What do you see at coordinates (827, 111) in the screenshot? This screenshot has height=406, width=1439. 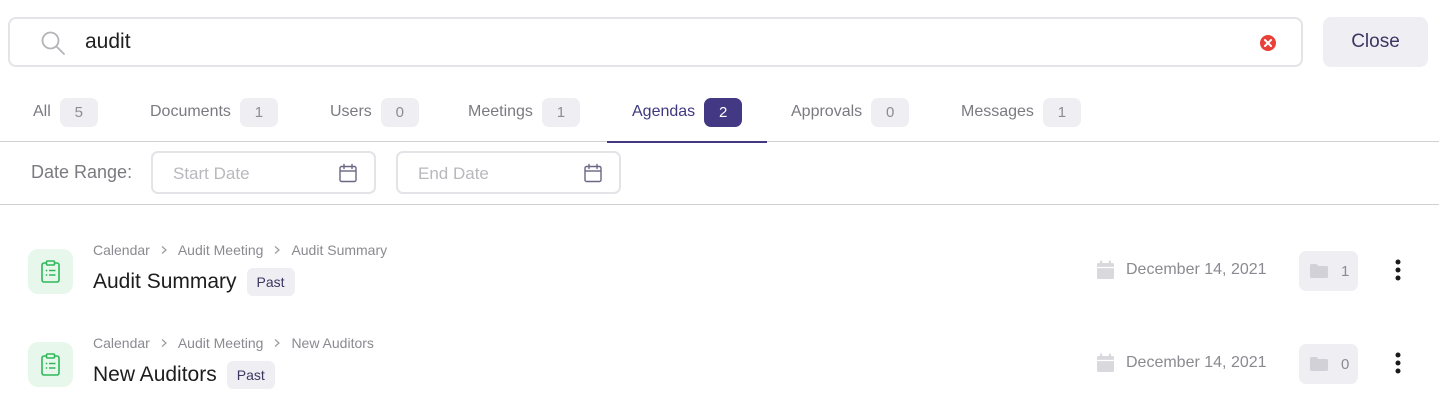 I see `tab-label: Approvals` at bounding box center [827, 111].